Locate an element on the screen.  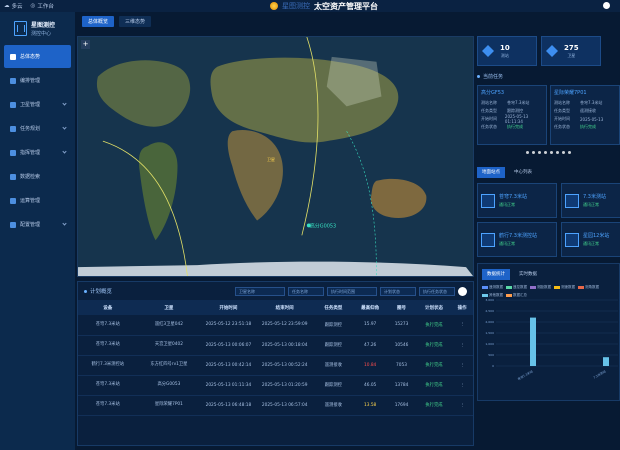
carousel-pager is located at coordinates (548, 154).